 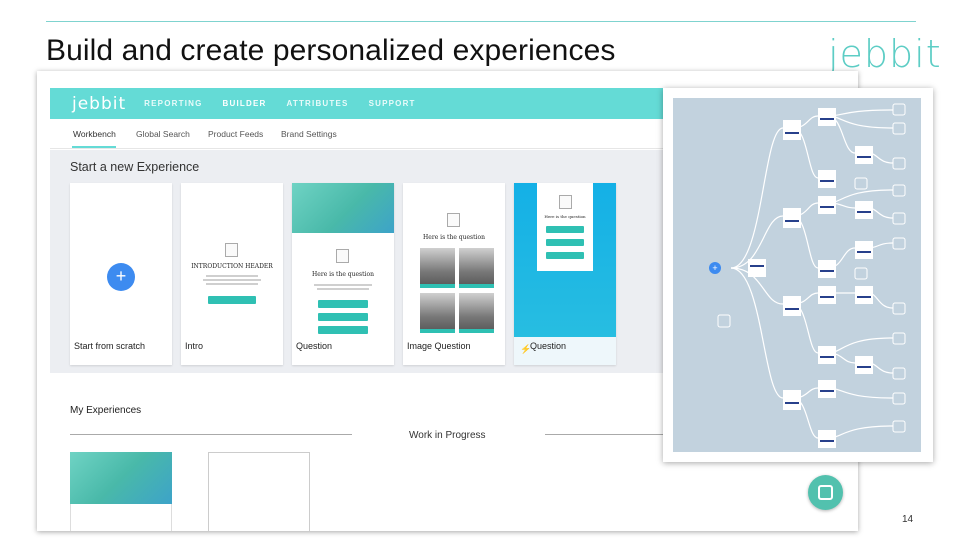 I want to click on tab-workbench: Workbench, so click(x=94, y=134).